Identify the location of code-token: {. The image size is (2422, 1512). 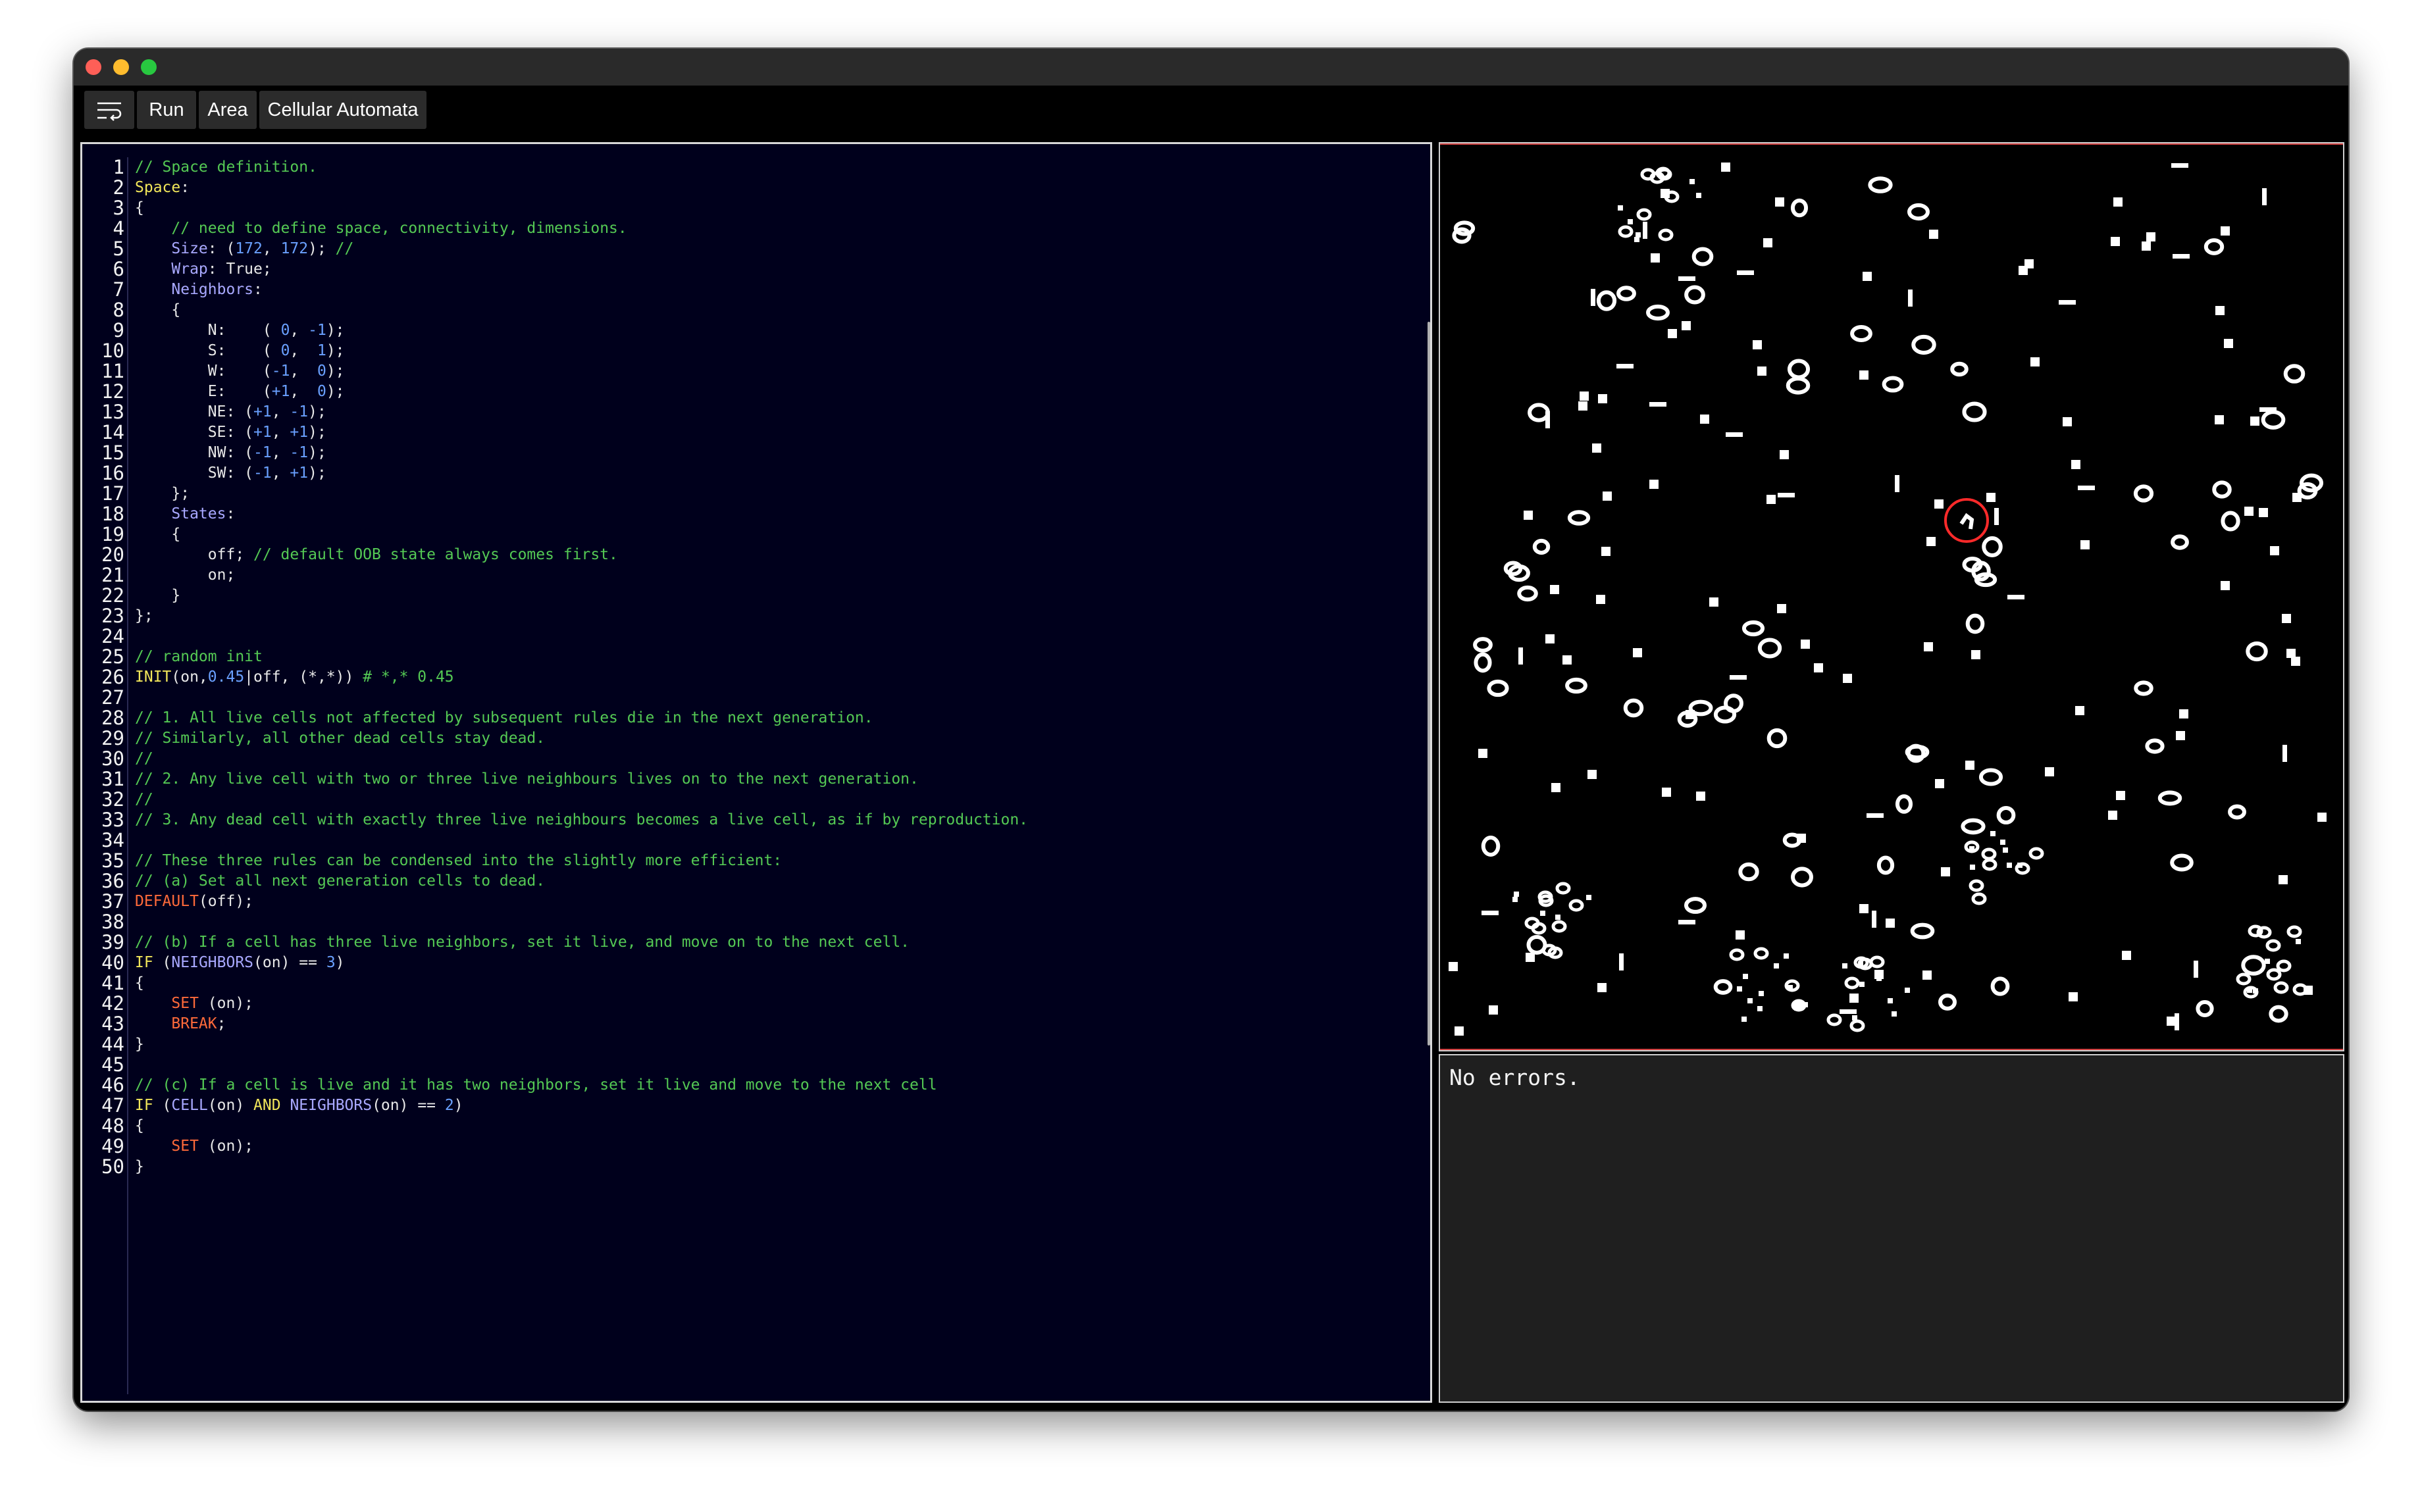
(139, 207).